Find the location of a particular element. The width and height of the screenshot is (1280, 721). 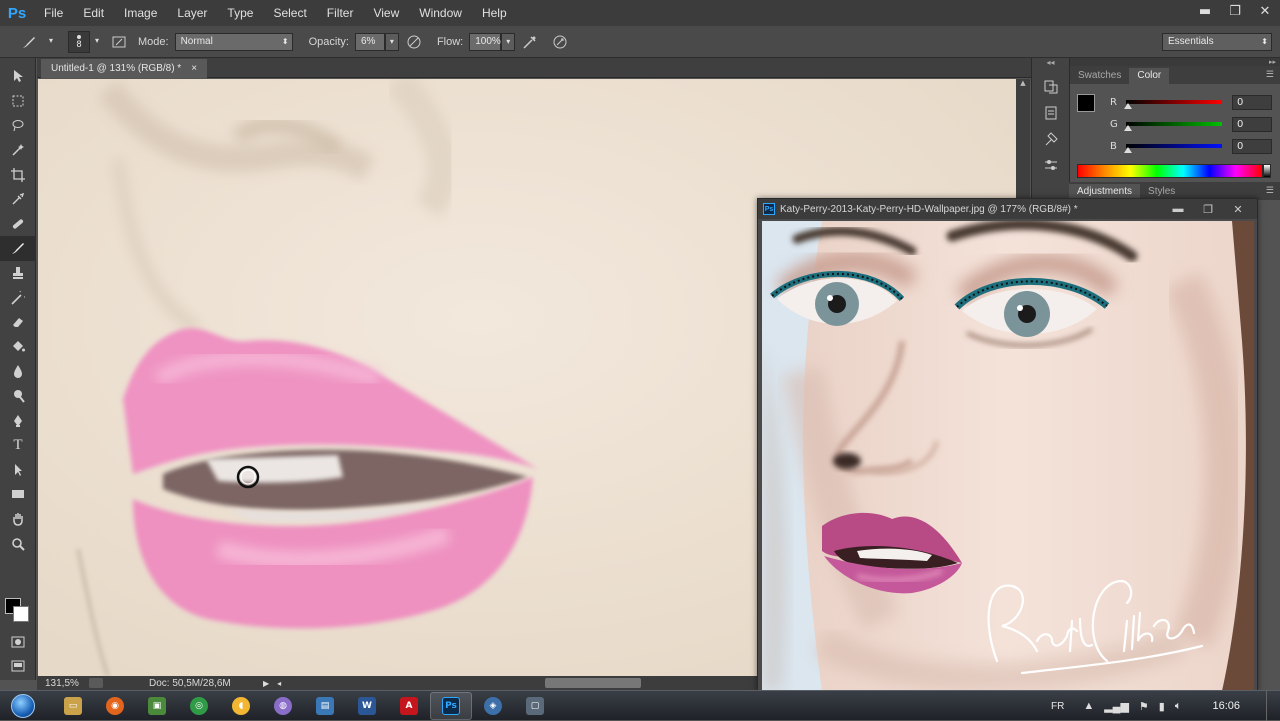

red-slider-knob is located at coordinates (1128, 106).